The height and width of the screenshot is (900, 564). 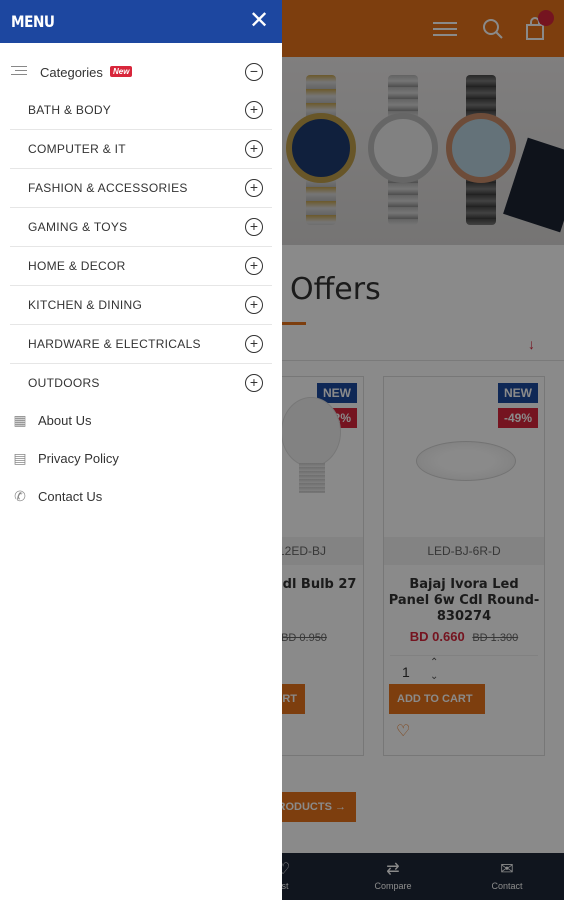 I want to click on link-label: Contact Us, so click(x=70, y=496).